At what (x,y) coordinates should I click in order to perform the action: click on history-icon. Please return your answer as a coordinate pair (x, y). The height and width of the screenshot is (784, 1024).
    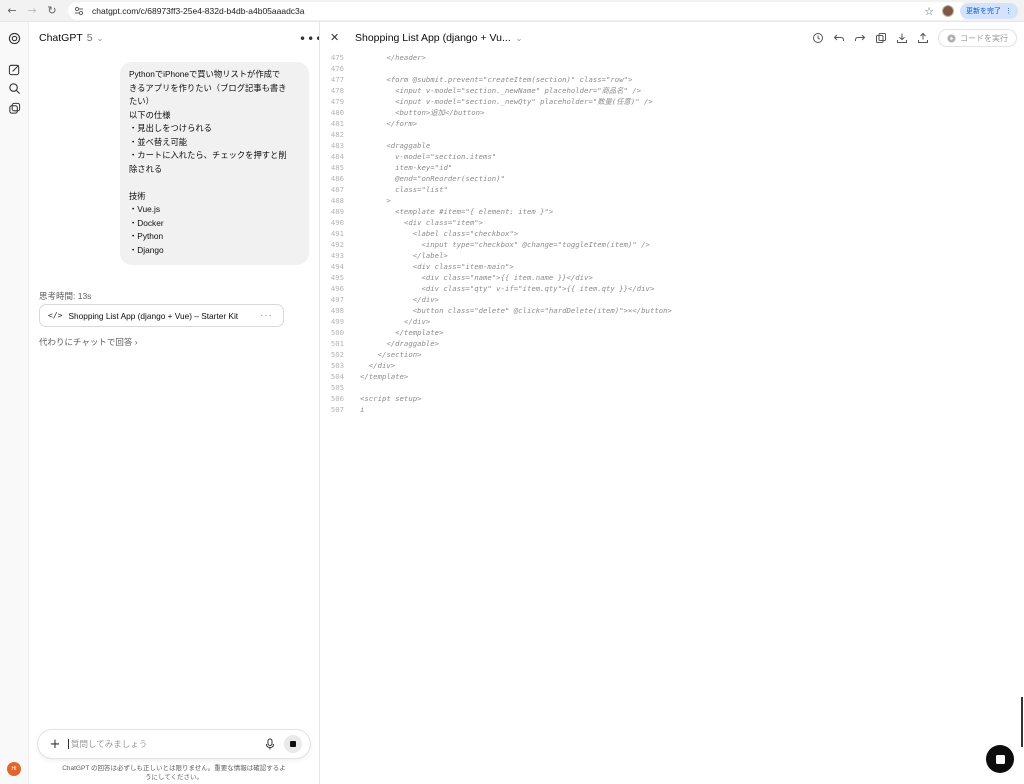
    Looking at the image, I should click on (818, 38).